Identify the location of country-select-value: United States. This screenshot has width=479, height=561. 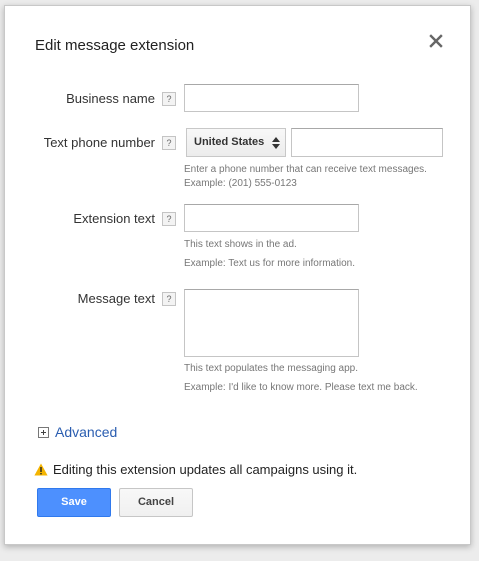
(229, 142).